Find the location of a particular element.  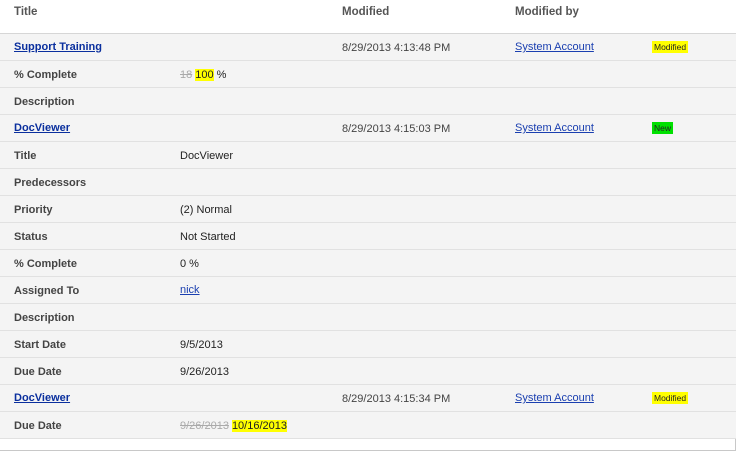

column-header-modified-by: Modified by is located at coordinates (547, 12).